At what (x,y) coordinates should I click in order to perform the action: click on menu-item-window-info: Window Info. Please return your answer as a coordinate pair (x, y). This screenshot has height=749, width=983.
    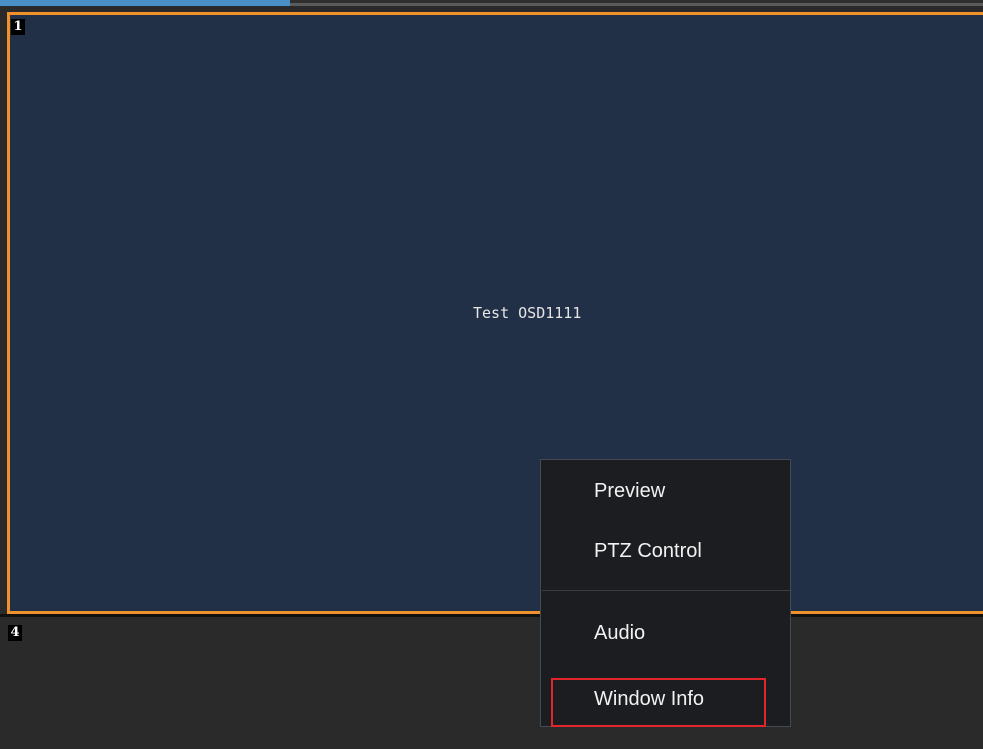
    Looking at the image, I should click on (658, 702).